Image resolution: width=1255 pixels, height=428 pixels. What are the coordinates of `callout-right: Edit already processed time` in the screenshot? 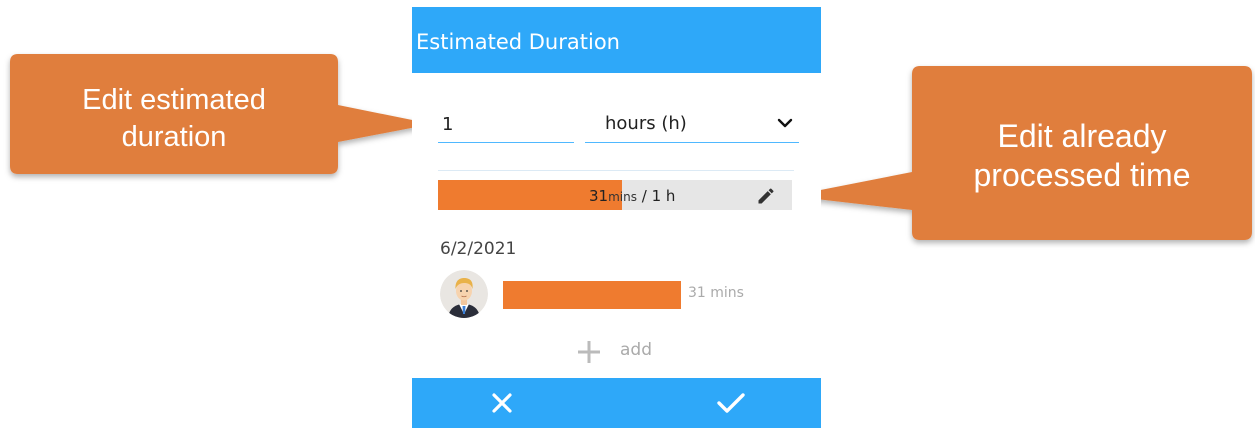 It's located at (1082, 156).